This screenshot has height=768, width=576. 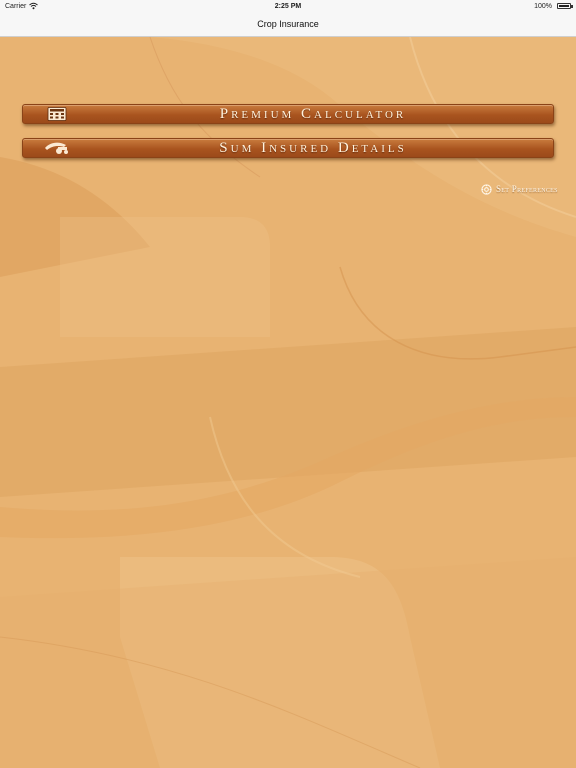 What do you see at coordinates (543, 6) in the screenshot?
I see `battery-percentage: 100%` at bounding box center [543, 6].